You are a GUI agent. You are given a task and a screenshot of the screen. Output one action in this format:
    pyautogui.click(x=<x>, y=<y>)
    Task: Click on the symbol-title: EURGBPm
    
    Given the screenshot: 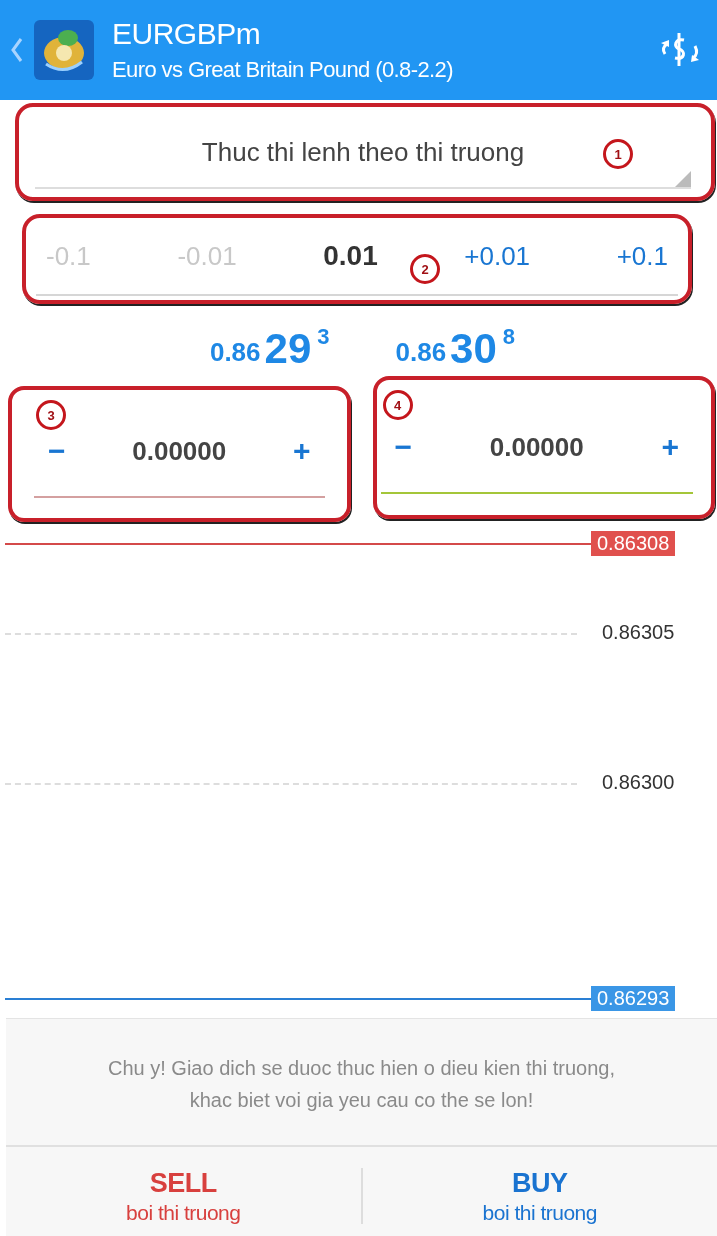 What is the action you would take?
    pyautogui.click(x=187, y=34)
    